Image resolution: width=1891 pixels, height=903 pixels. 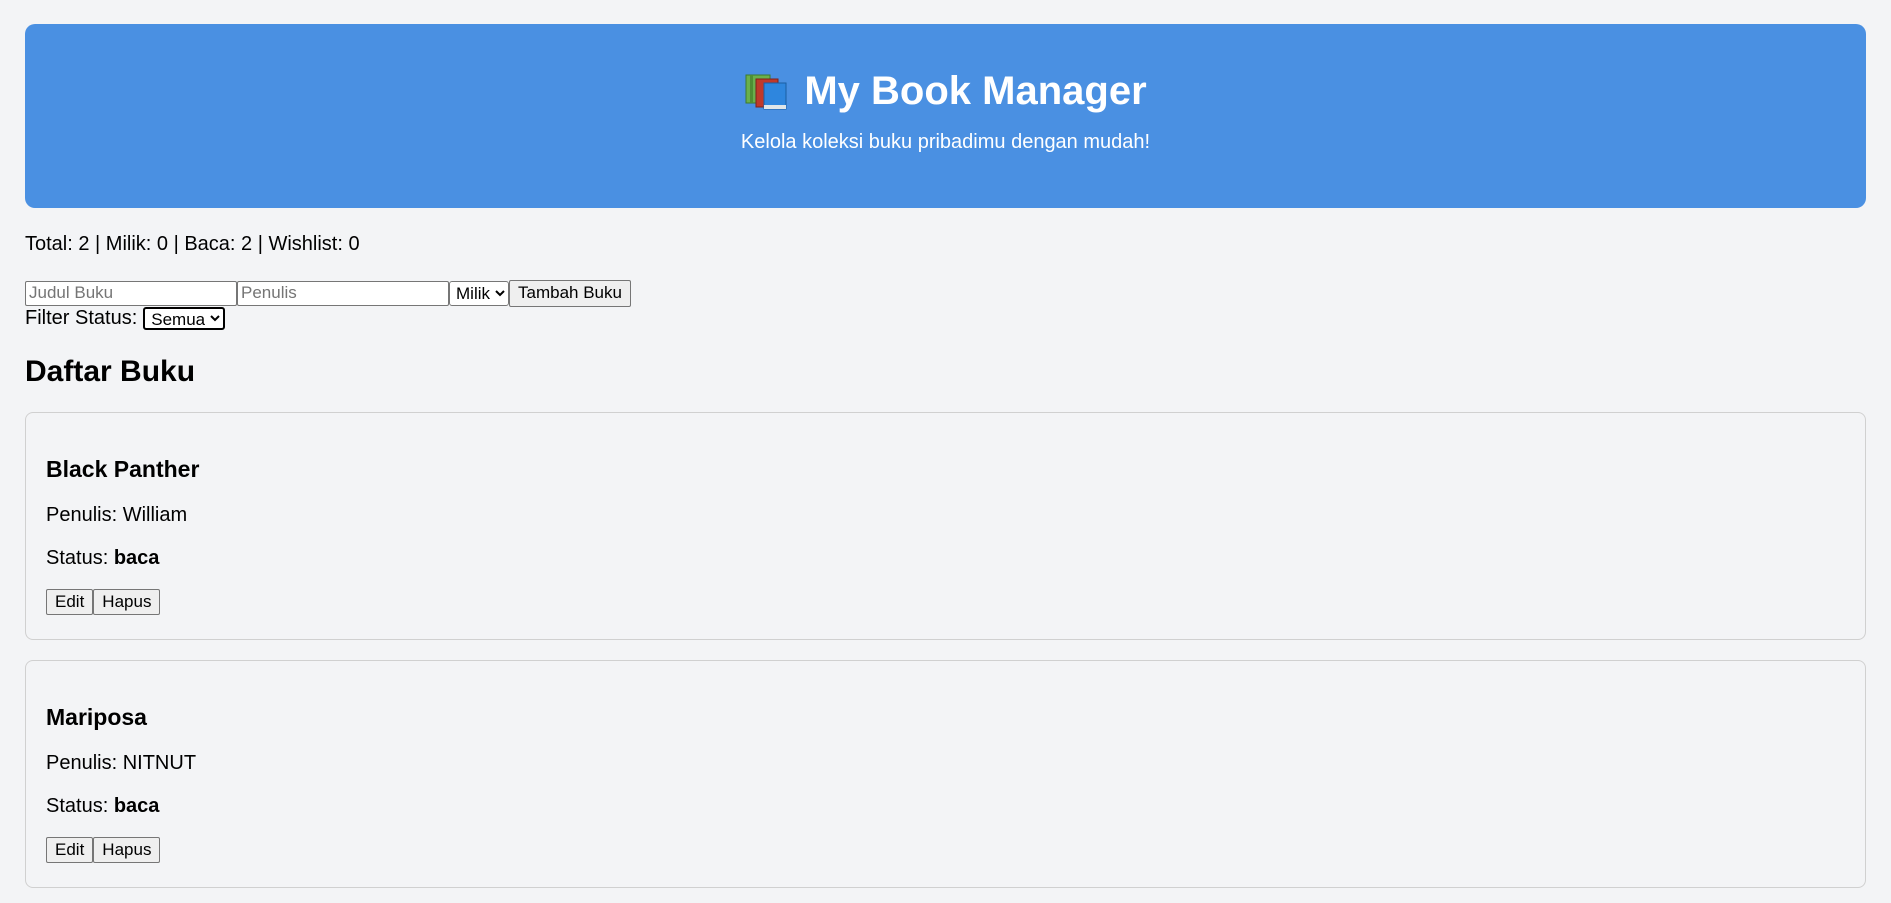 What do you see at coordinates (479, 293) in the screenshot?
I see `book-status-select: Milik` at bounding box center [479, 293].